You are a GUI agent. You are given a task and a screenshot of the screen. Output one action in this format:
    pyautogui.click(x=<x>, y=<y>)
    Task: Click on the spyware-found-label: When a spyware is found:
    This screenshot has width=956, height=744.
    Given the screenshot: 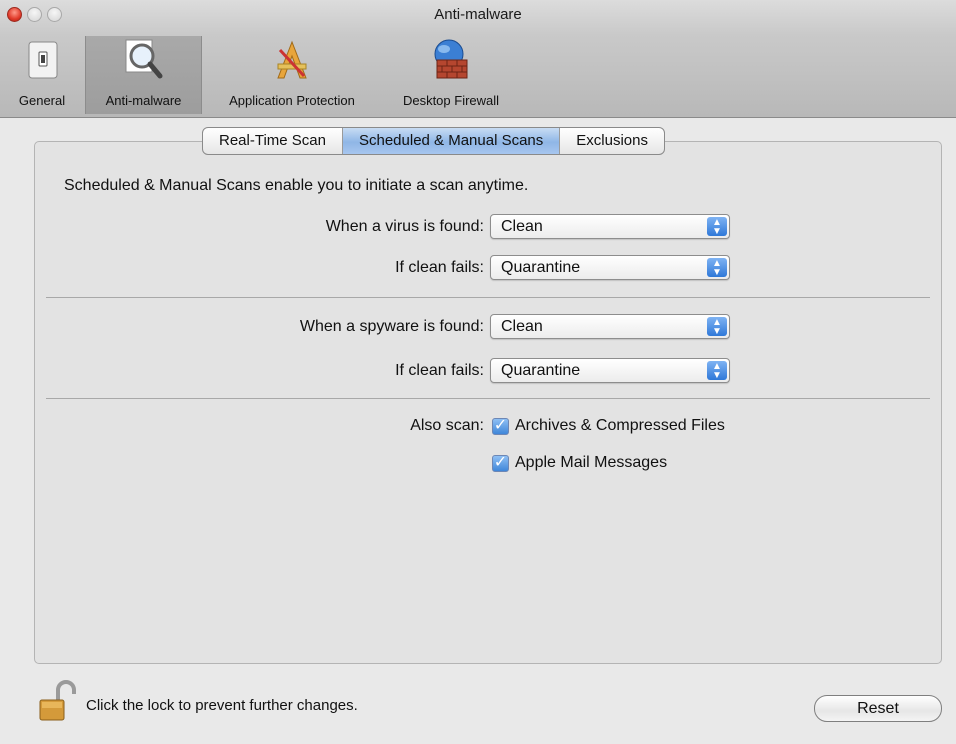 What is the action you would take?
    pyautogui.click(x=391, y=326)
    